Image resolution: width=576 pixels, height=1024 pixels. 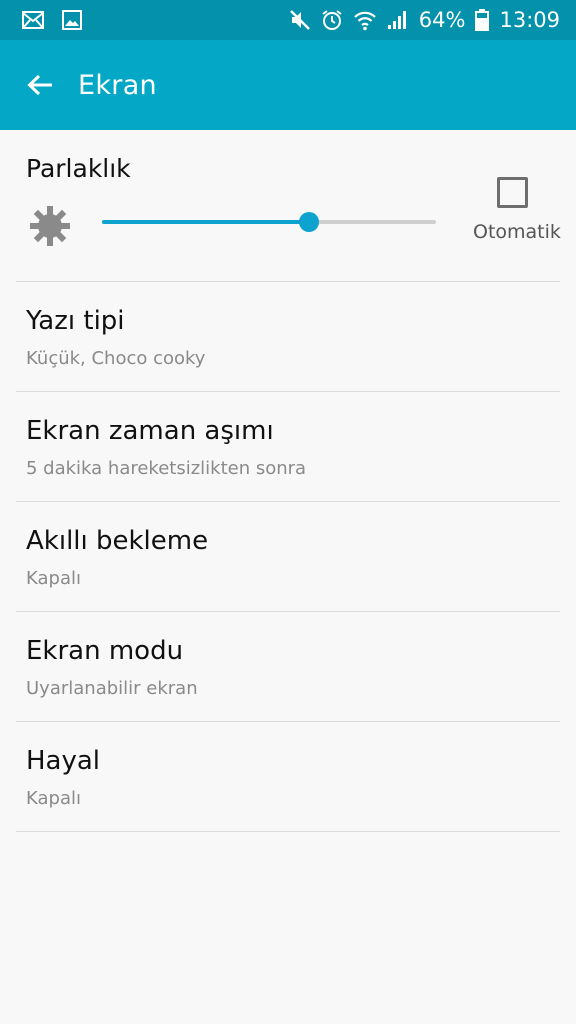 I want to click on signal-icon, so click(x=398, y=20).